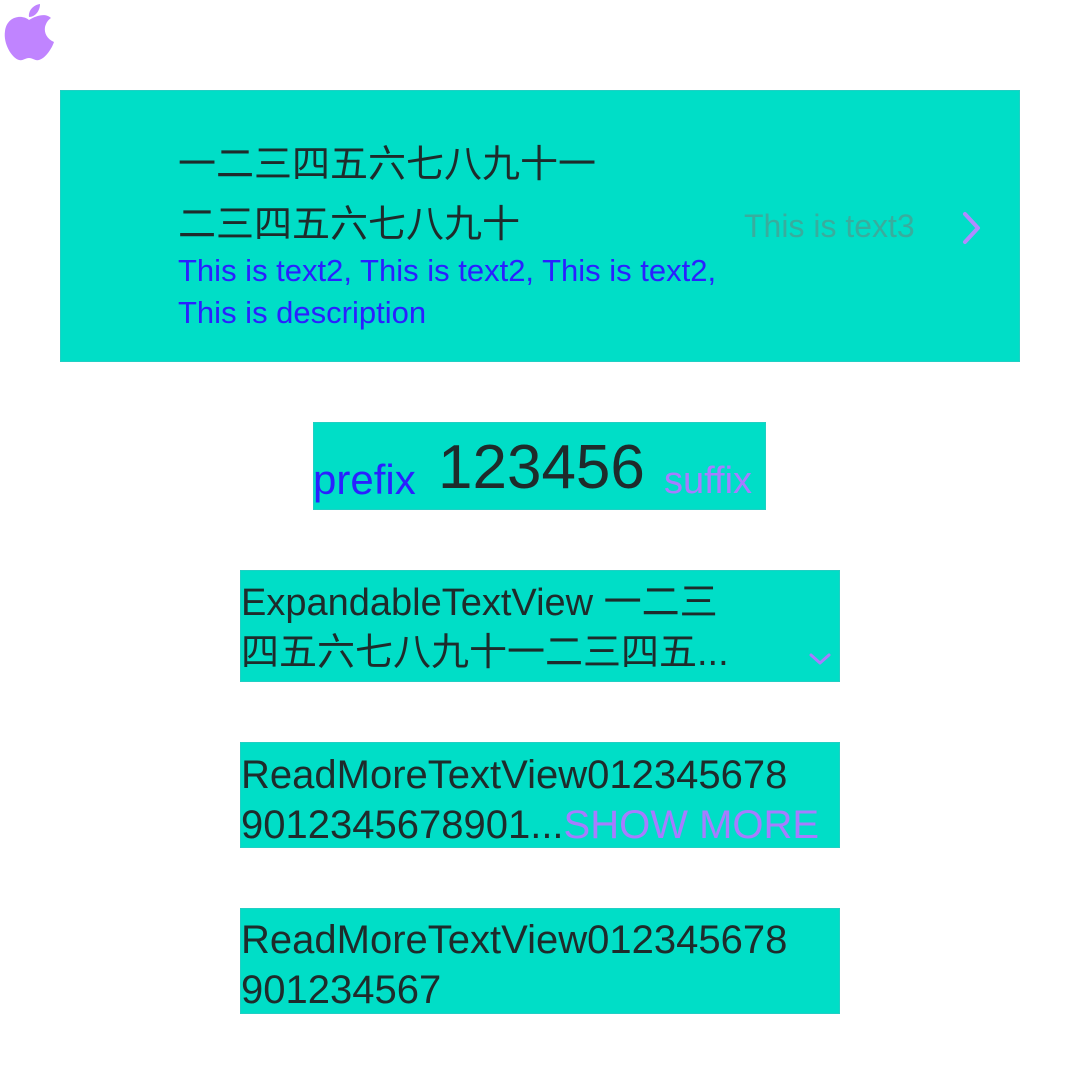 Image resolution: width=1080 pixels, height=1065 pixels. I want to click on read-more-full-text: ReadMoreTextView012345678 901234567, so click(514, 965).